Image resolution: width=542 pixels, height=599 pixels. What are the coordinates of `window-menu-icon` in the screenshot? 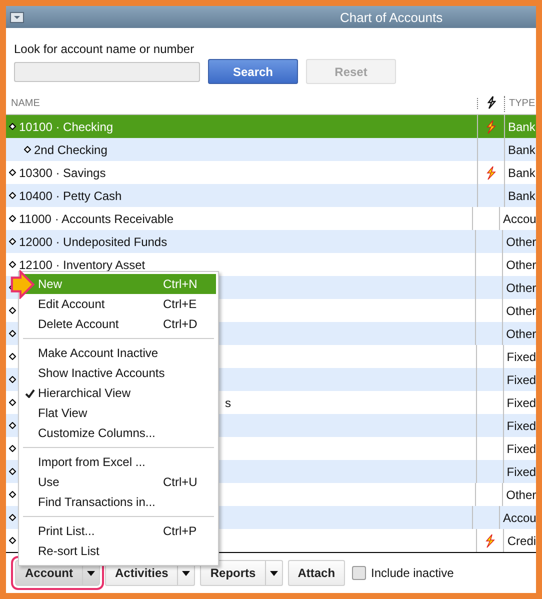 It's located at (17, 17).